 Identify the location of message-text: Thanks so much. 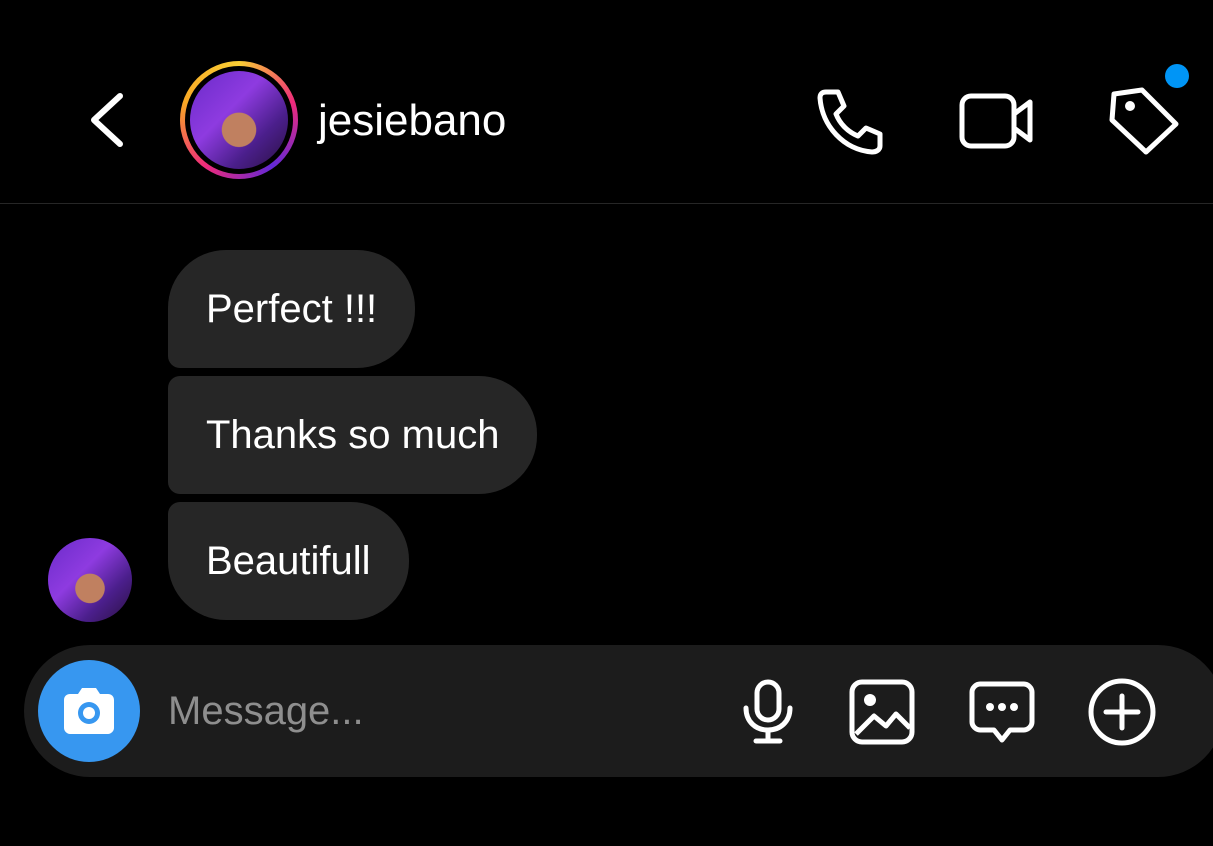
(353, 434).